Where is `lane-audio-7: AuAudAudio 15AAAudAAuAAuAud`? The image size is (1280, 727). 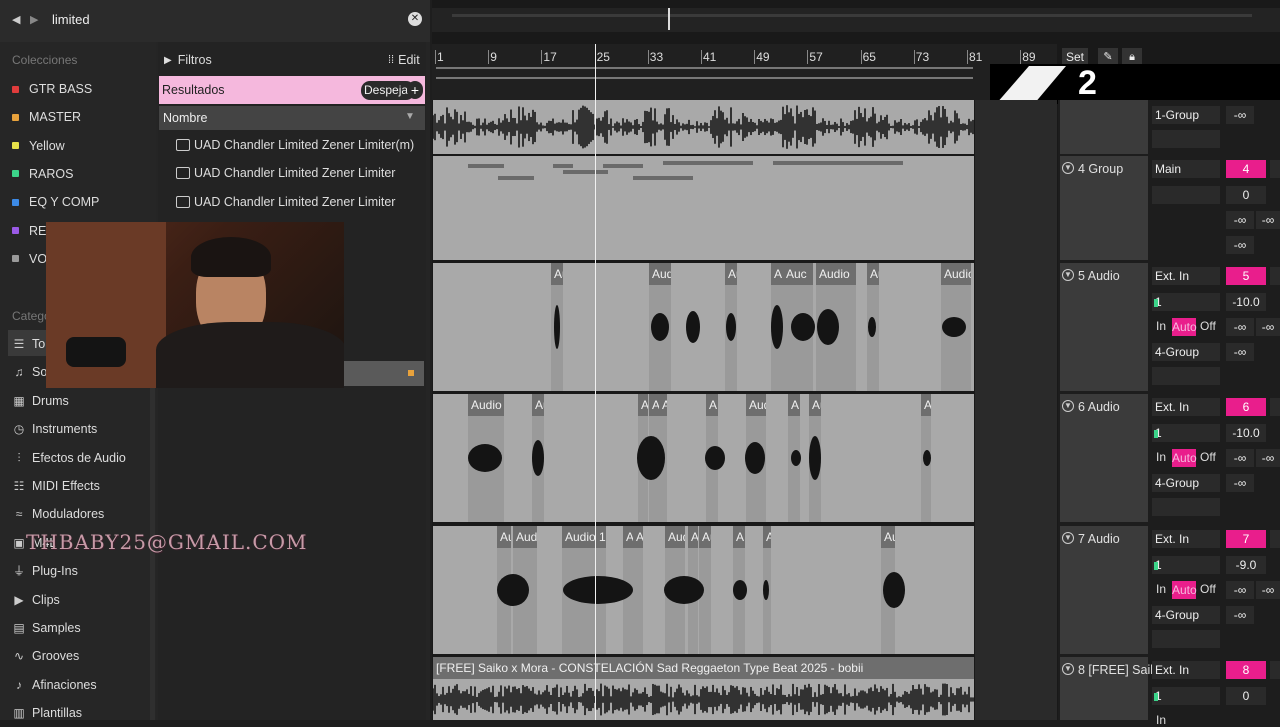 lane-audio-7: AuAudAudio 15AAAudAAuAAuAud is located at coordinates (703, 590).